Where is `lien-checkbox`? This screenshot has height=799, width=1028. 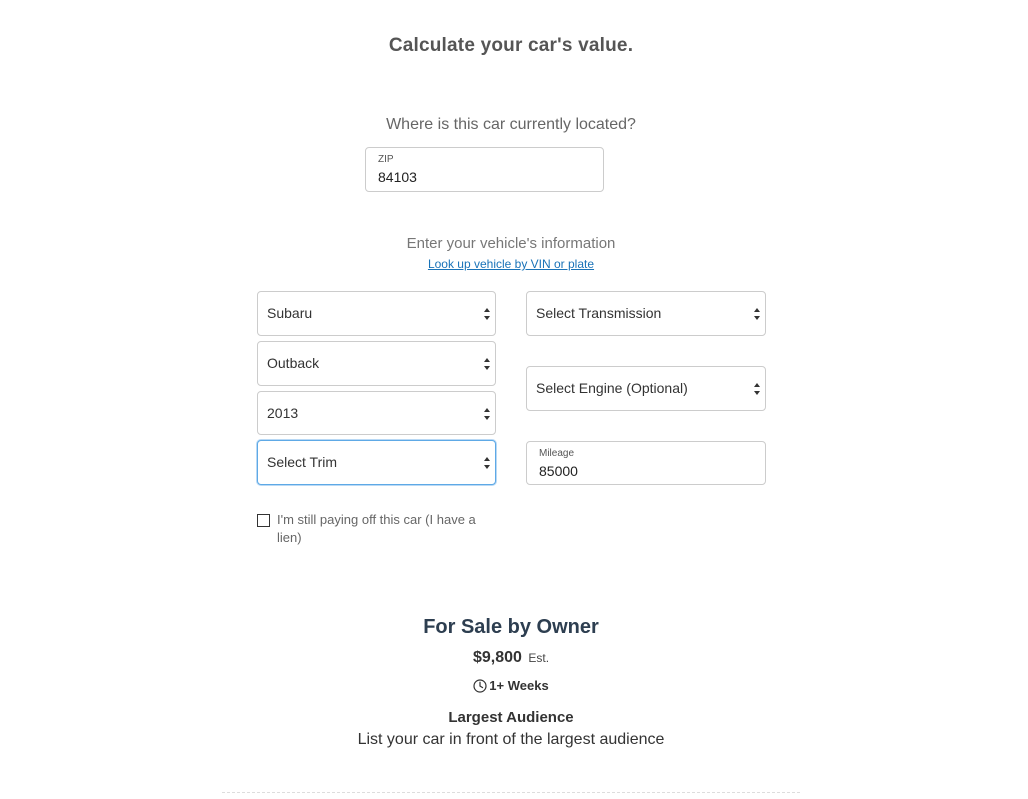 lien-checkbox is located at coordinates (263, 520).